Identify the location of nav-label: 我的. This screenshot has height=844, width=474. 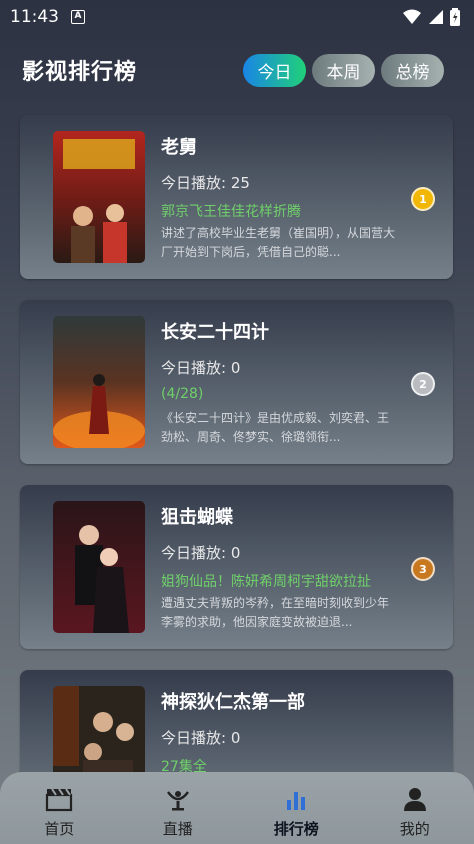
(414, 829).